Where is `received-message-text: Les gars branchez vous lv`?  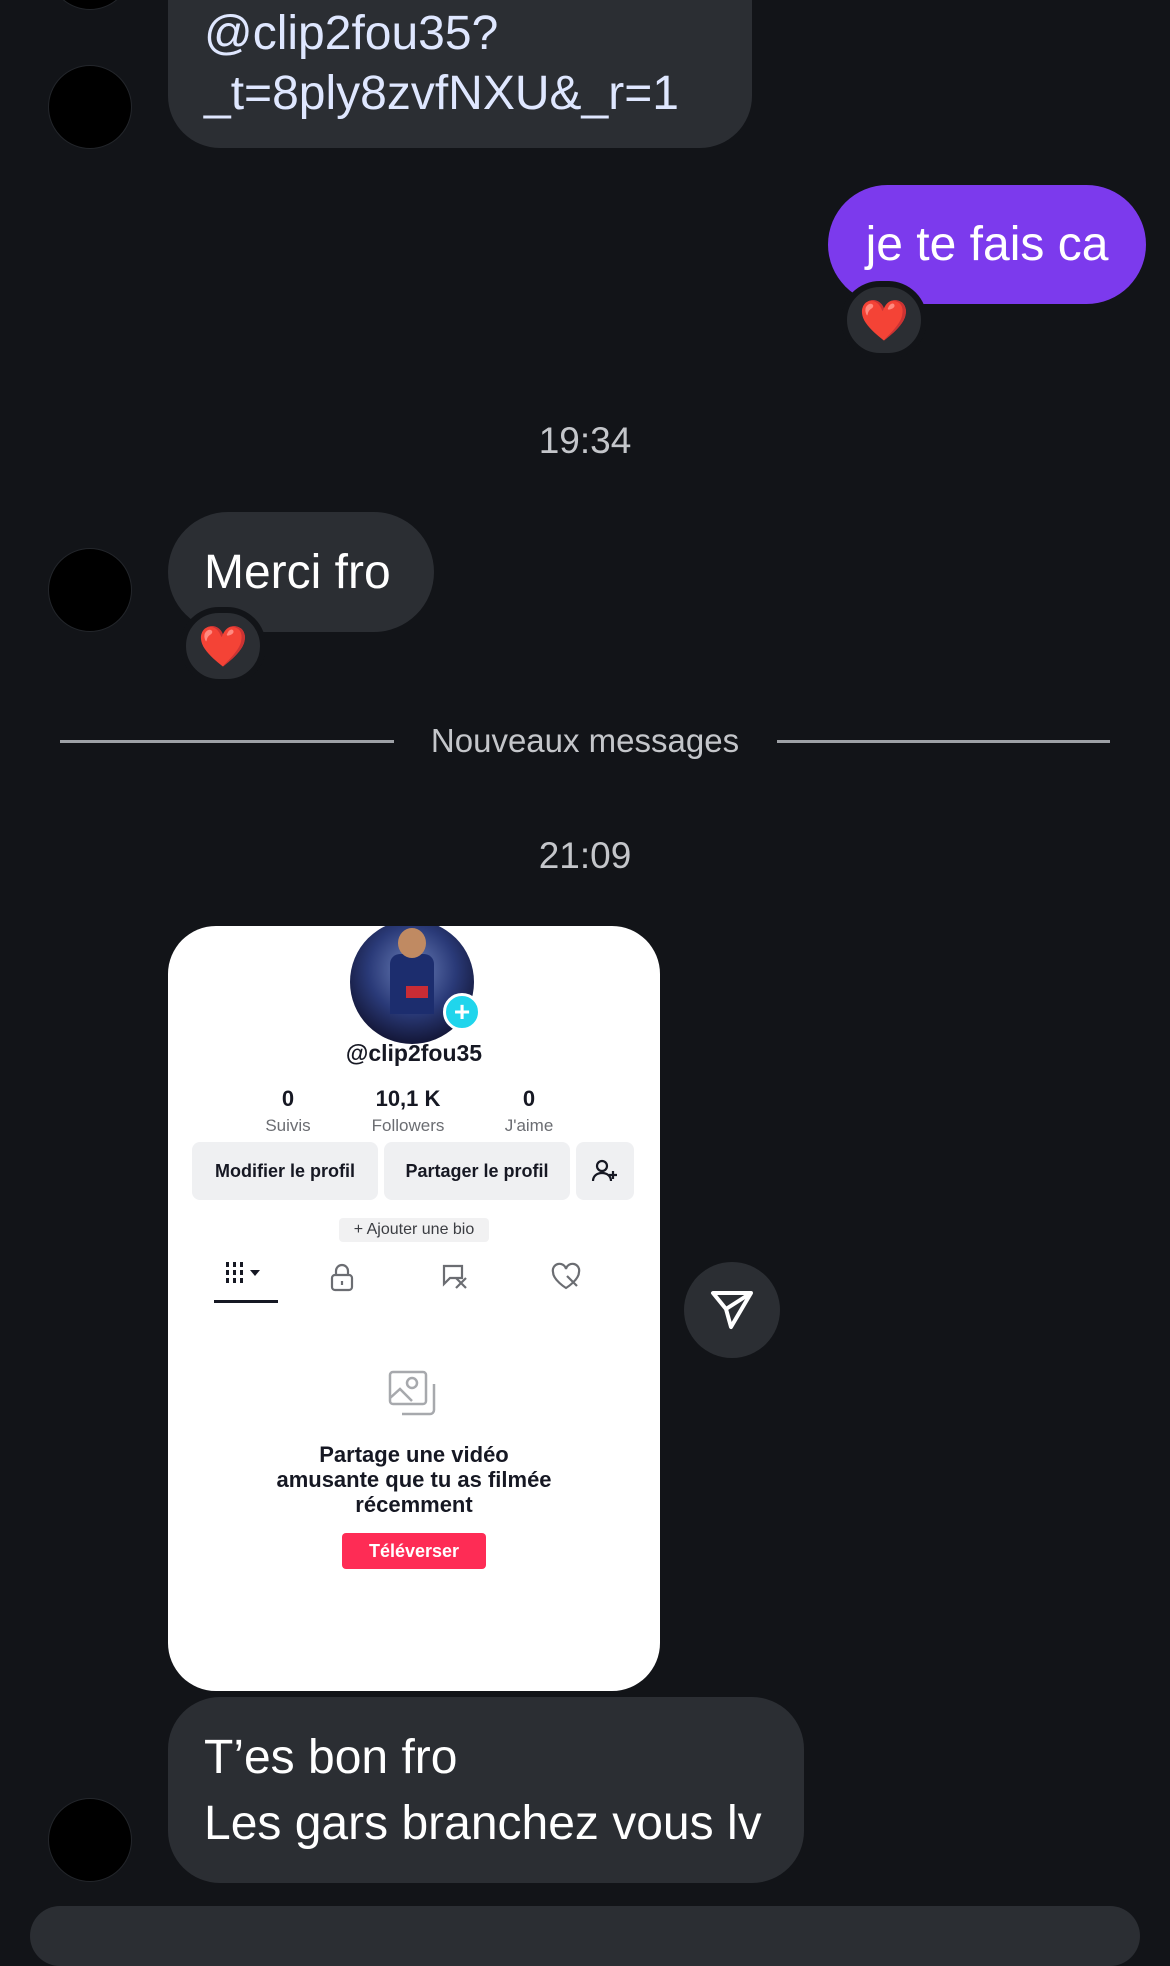
received-message-text: Les gars branchez vous lv is located at coordinates (483, 1823).